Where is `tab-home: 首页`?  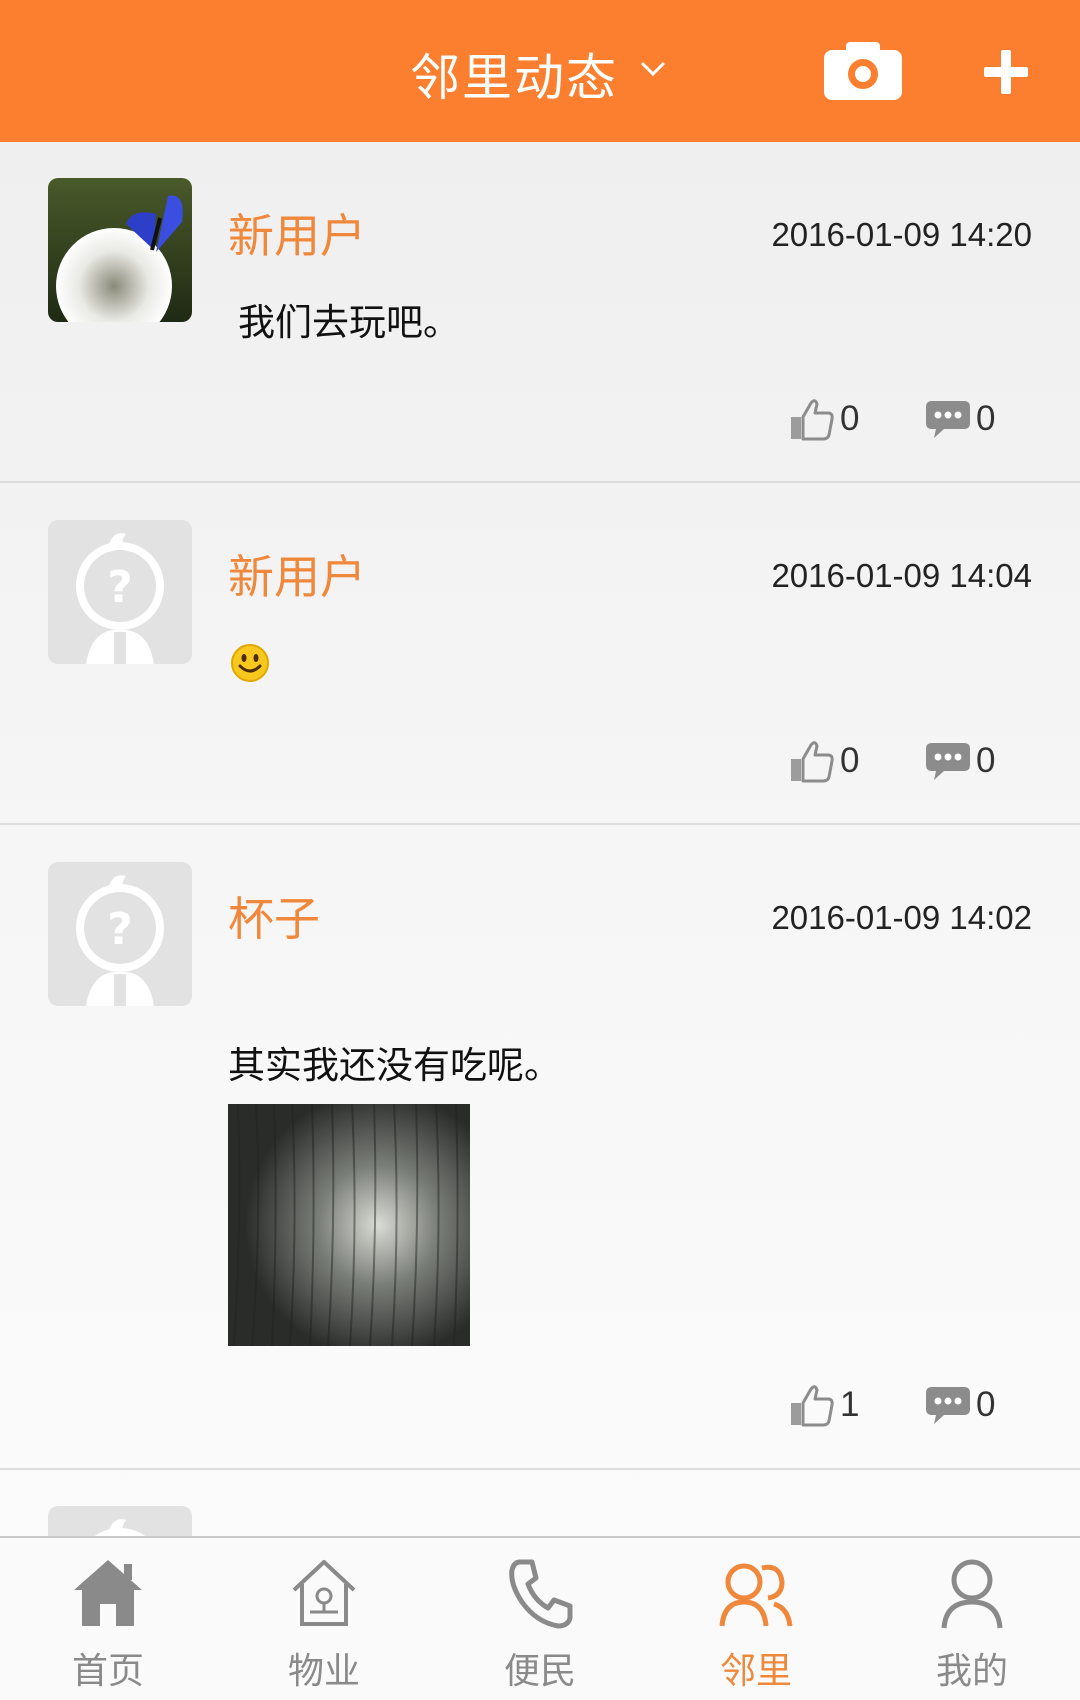
tab-home: 首页 is located at coordinates (108, 1619).